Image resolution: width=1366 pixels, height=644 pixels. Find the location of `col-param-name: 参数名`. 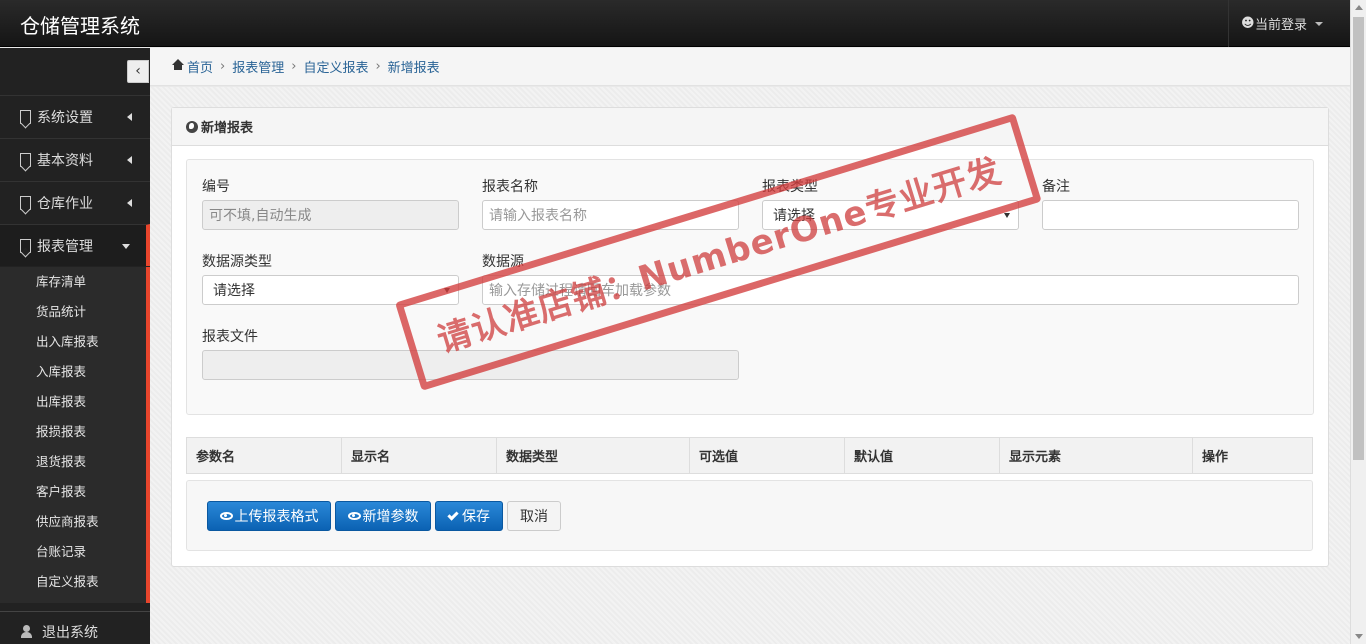

col-param-name: 参数名 is located at coordinates (264, 455).